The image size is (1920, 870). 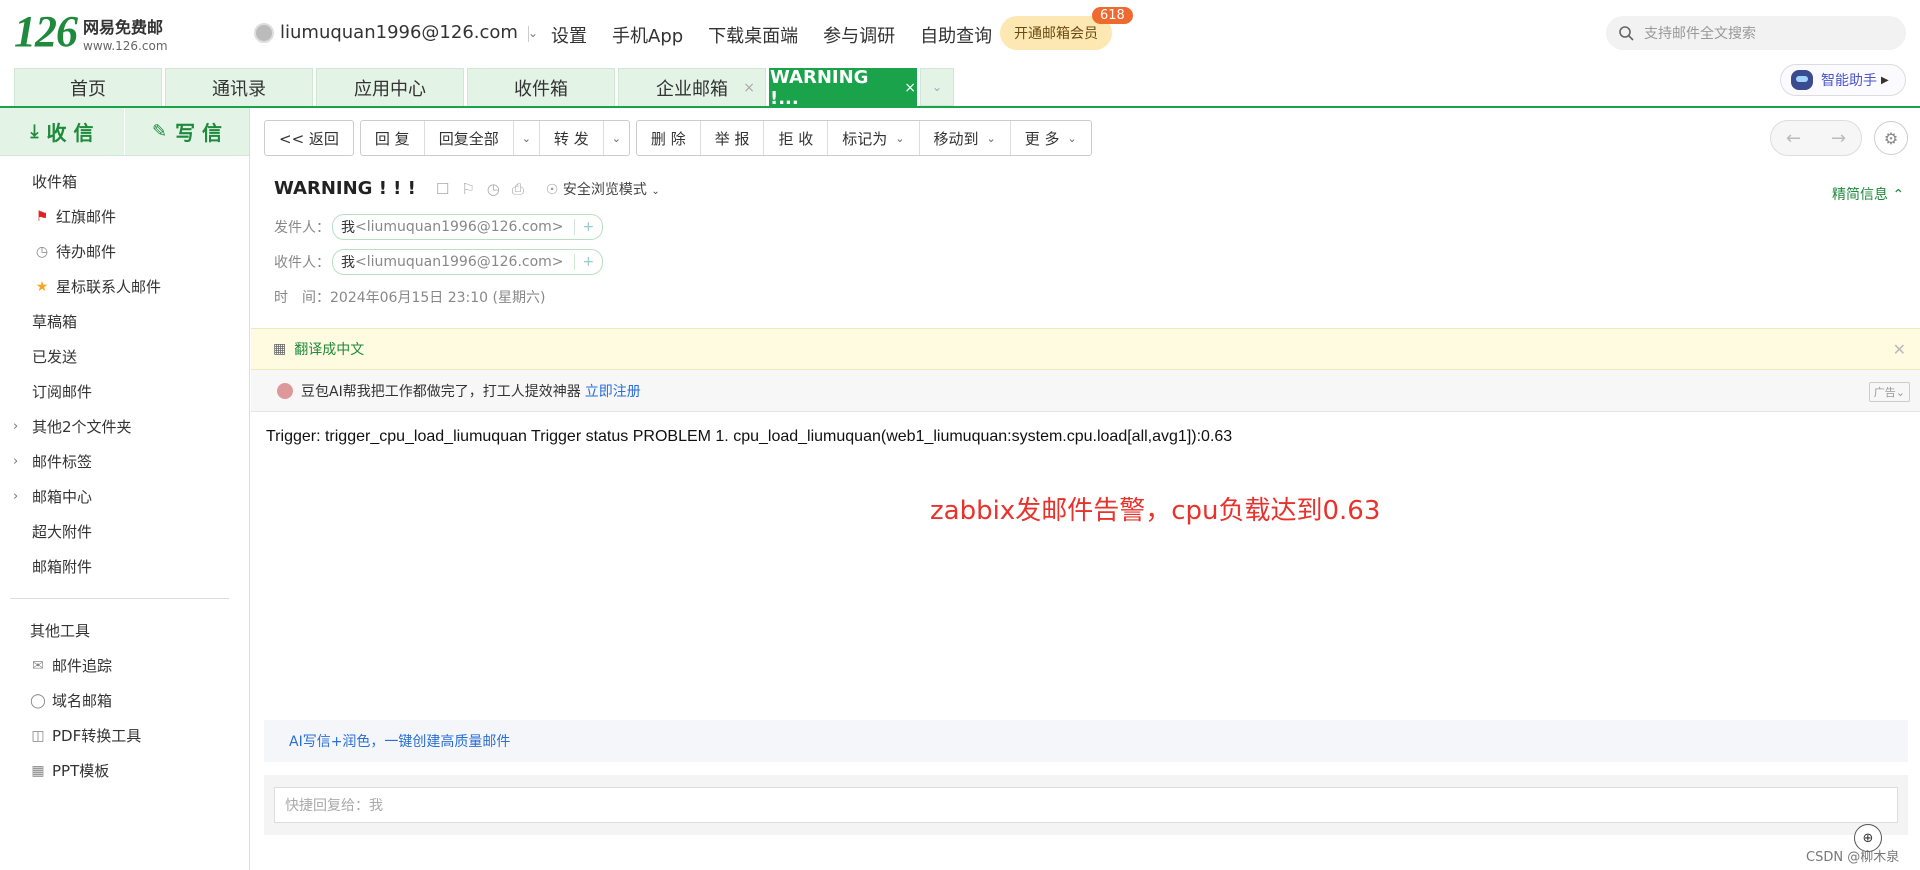 What do you see at coordinates (1793, 138) in the screenshot?
I see `prev-mail-arrow-icon: ←` at bounding box center [1793, 138].